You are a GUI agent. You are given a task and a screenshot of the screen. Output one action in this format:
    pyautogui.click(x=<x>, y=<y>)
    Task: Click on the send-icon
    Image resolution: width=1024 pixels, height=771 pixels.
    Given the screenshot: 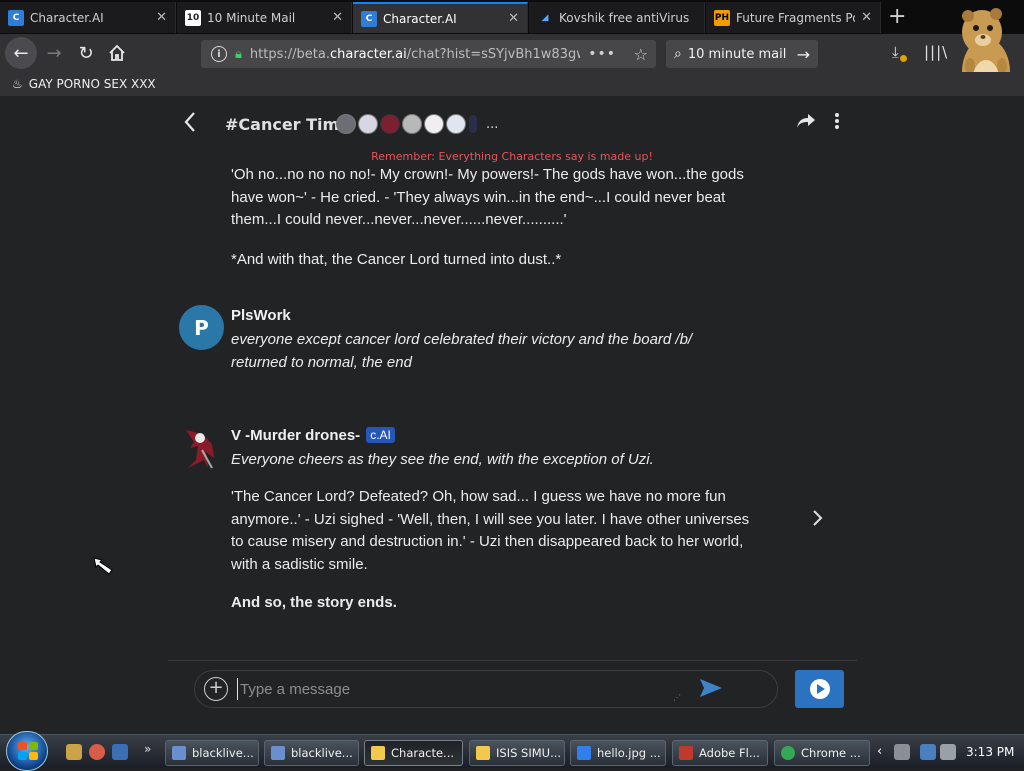 What is the action you would take?
    pyautogui.click(x=711, y=690)
    